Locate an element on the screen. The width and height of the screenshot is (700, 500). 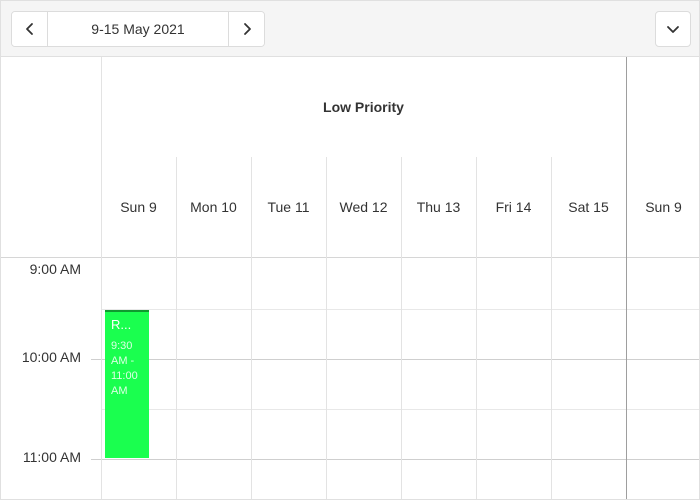
day-header-sat-15: Sat 15 is located at coordinates (588, 207).